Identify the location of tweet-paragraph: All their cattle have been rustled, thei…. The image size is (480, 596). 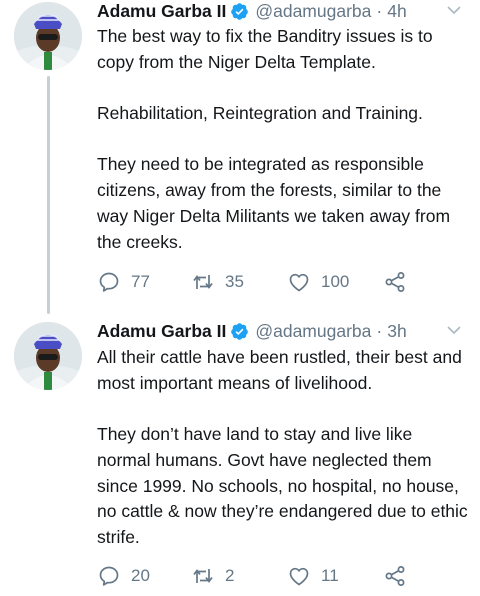
(279, 370).